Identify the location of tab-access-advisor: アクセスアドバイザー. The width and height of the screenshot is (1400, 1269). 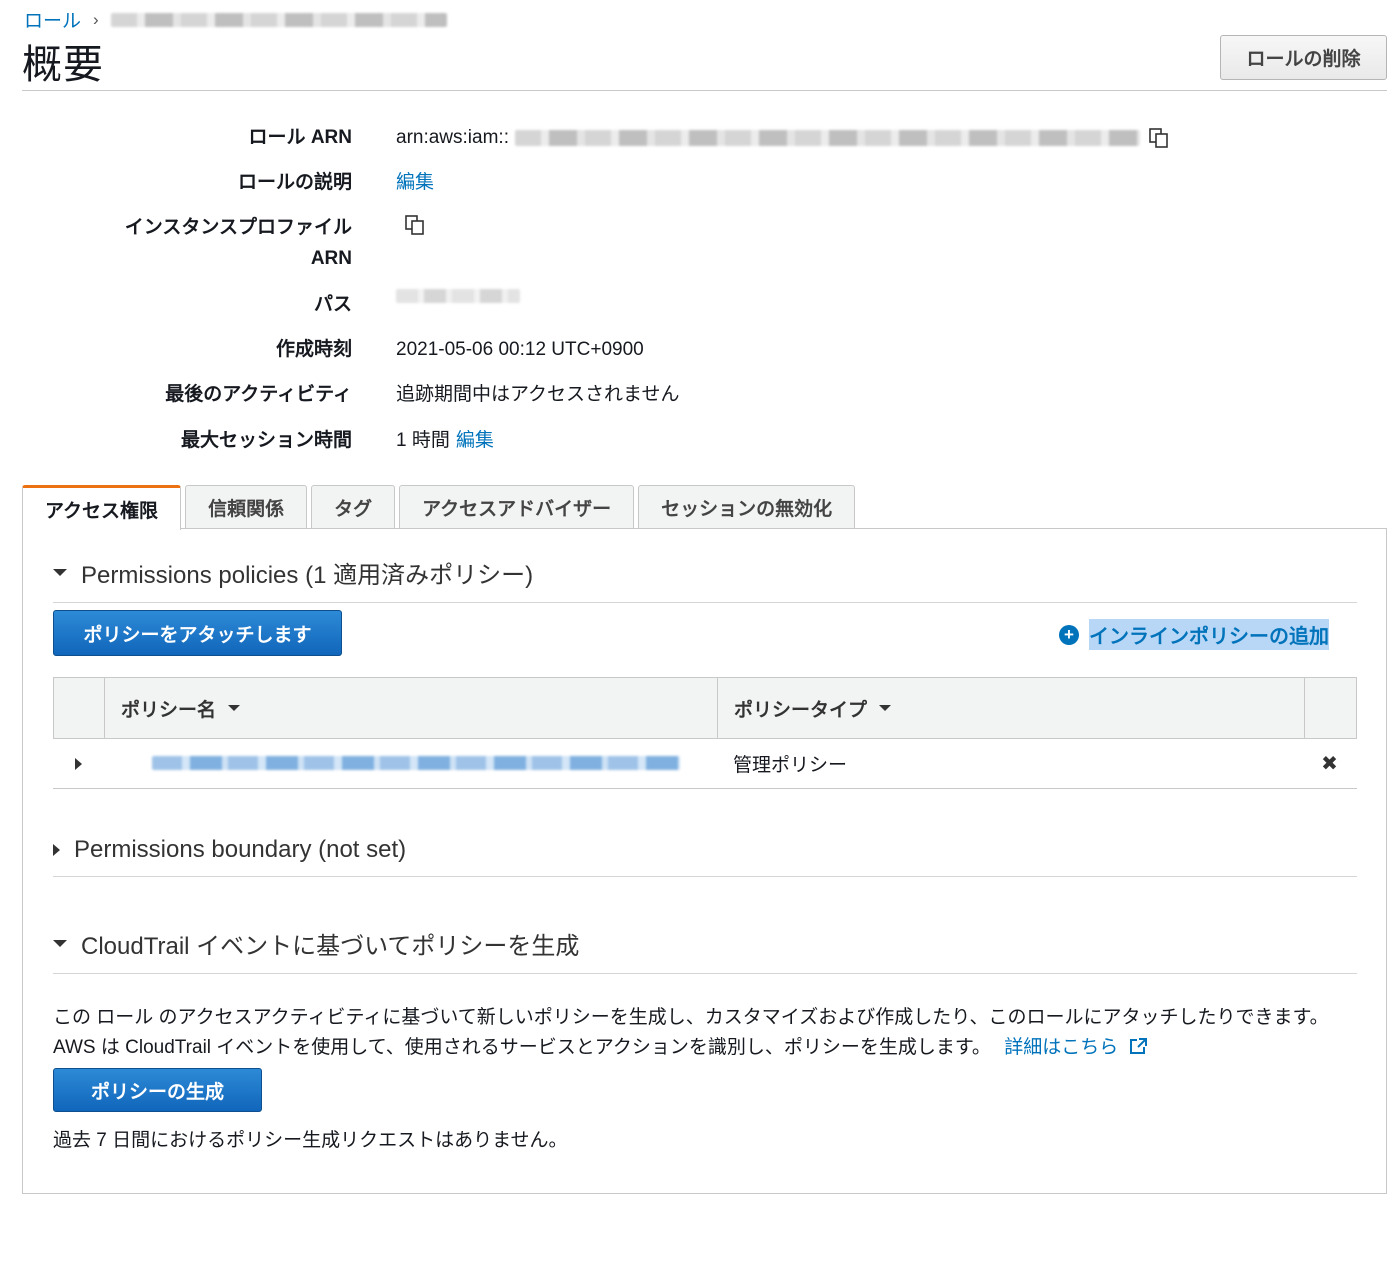
(517, 507).